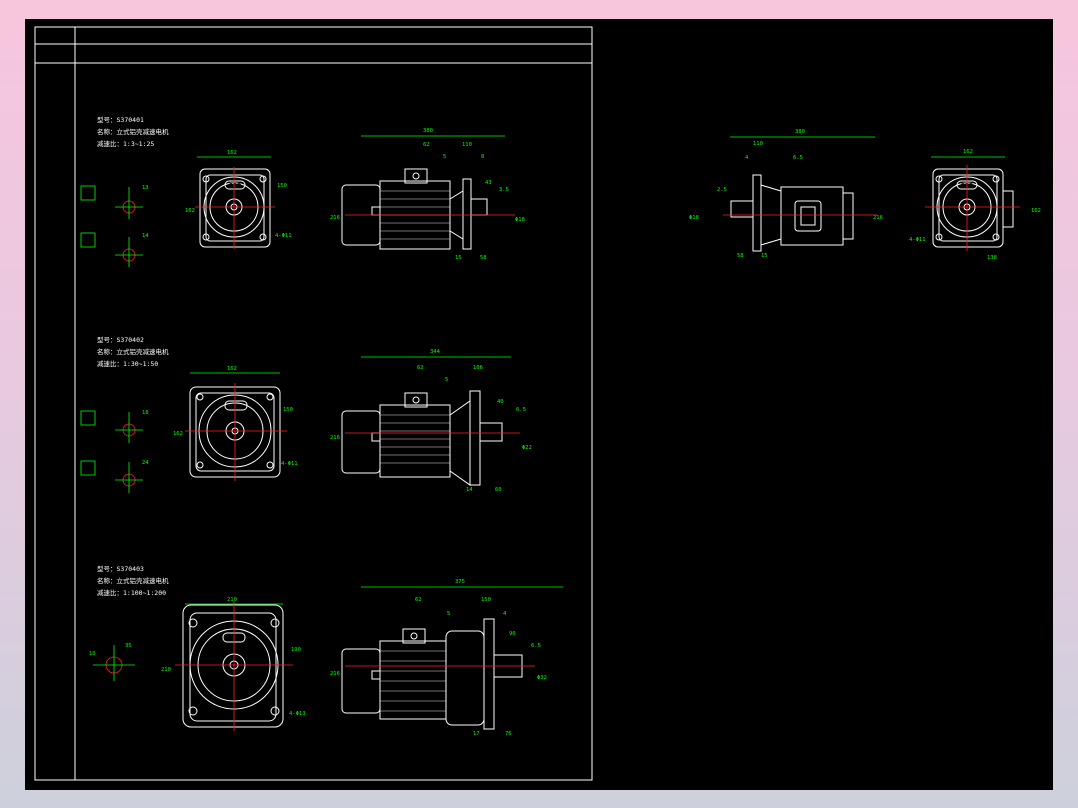 The image size is (1078, 808). Describe the element at coordinates (446, 380) in the screenshot. I see `side-small-a-2: 5` at that location.